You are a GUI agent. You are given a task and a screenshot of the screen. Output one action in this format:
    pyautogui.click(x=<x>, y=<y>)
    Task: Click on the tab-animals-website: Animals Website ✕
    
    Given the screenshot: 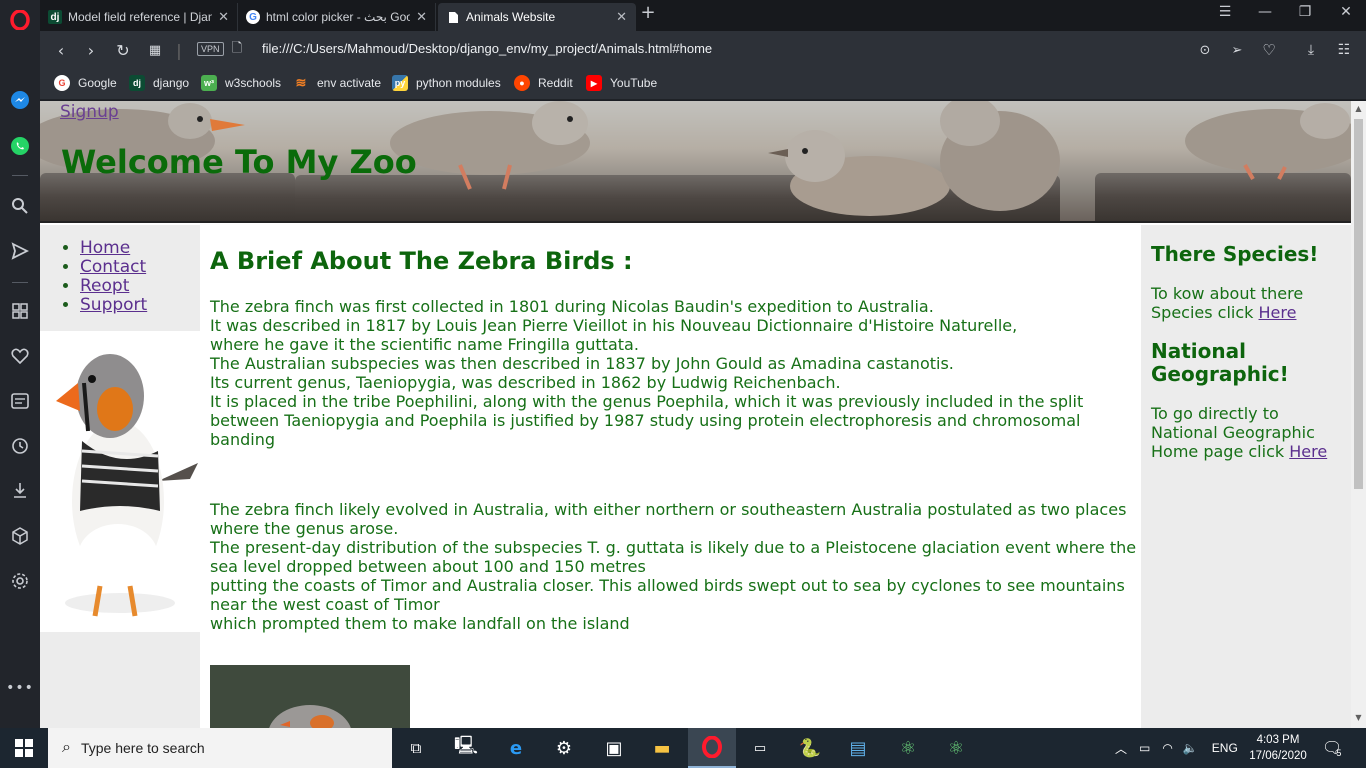 What is the action you would take?
    pyautogui.click(x=537, y=17)
    